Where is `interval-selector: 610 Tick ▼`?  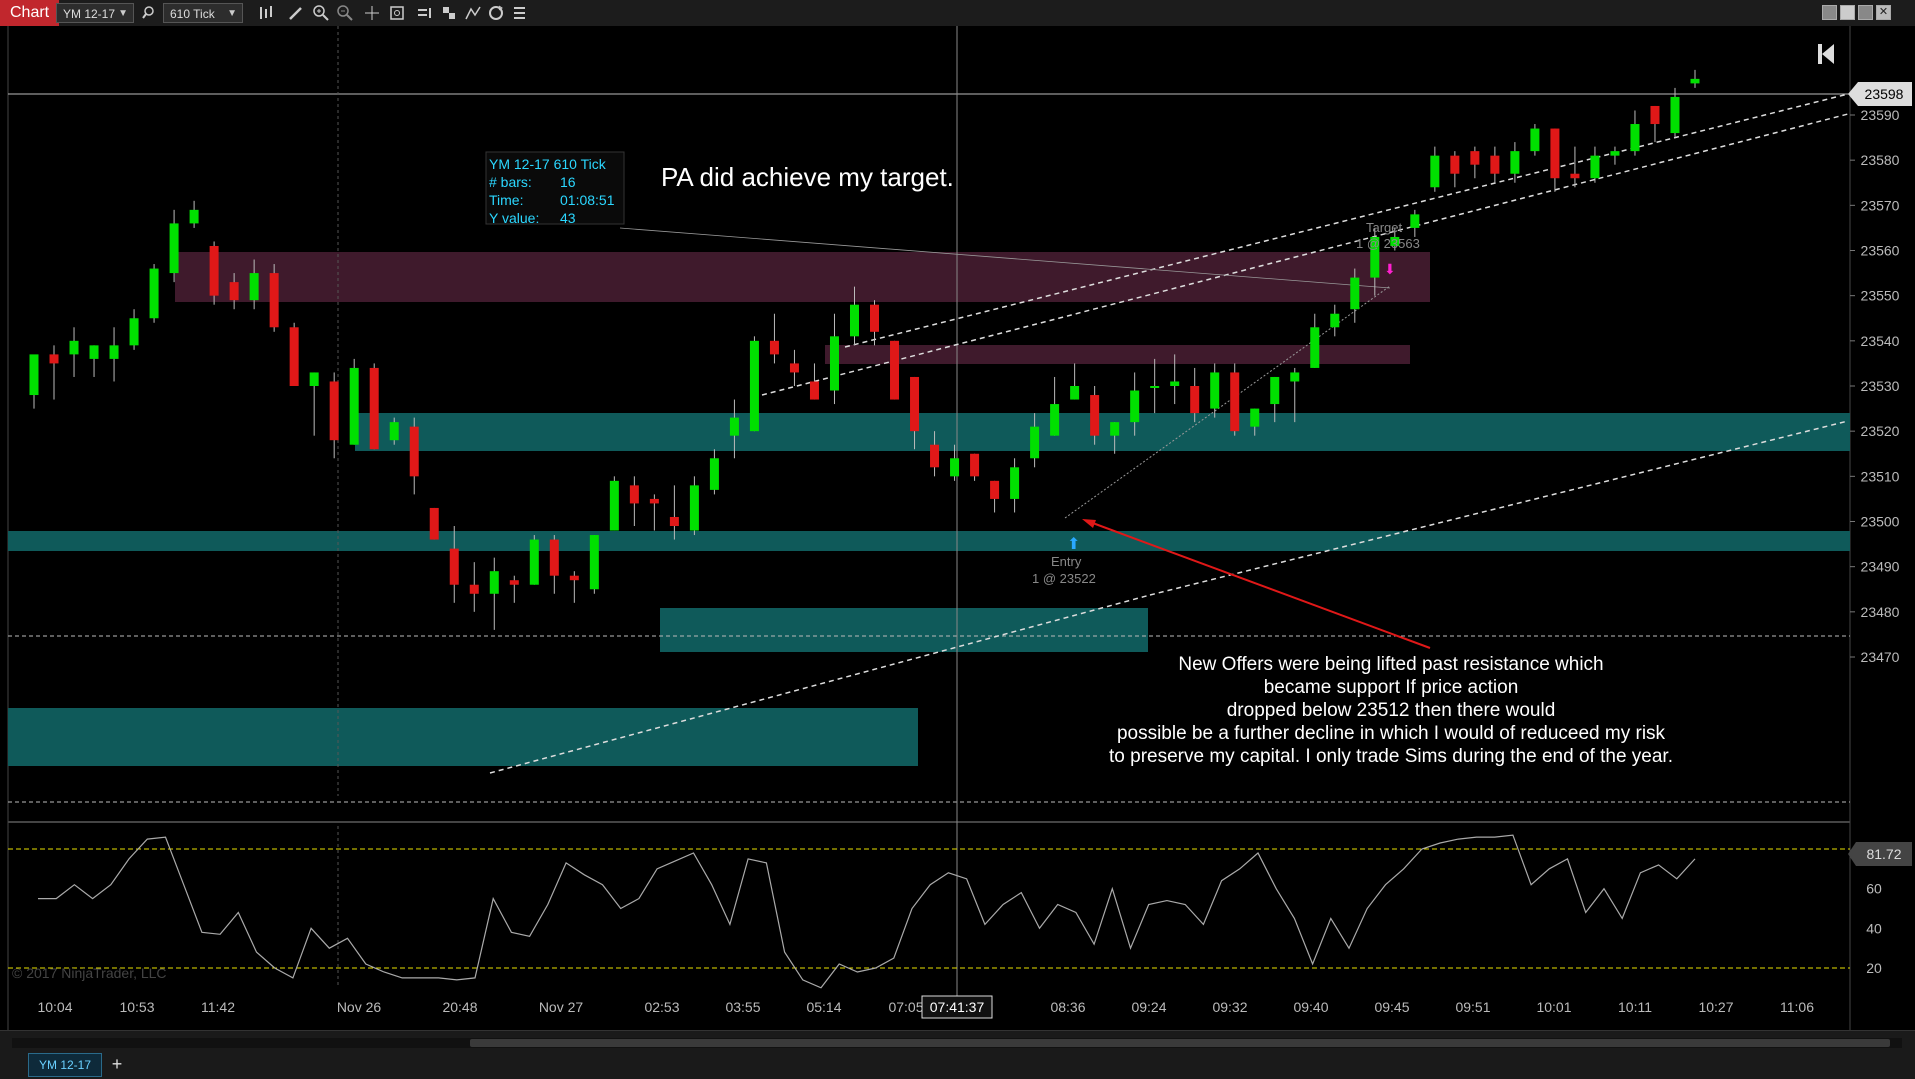
interval-selector: 610 Tick ▼ is located at coordinates (203, 13).